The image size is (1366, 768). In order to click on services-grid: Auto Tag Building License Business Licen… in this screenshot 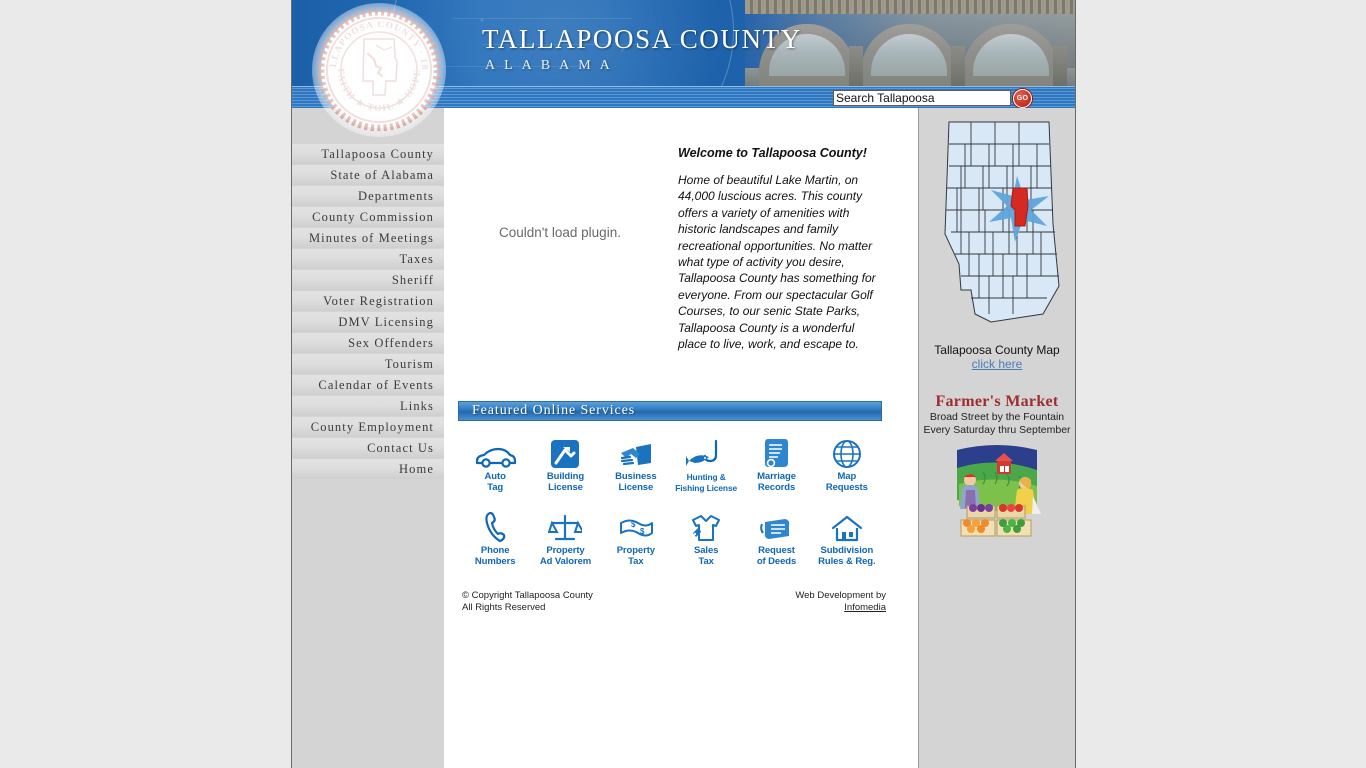, I will do `click(671, 500)`.